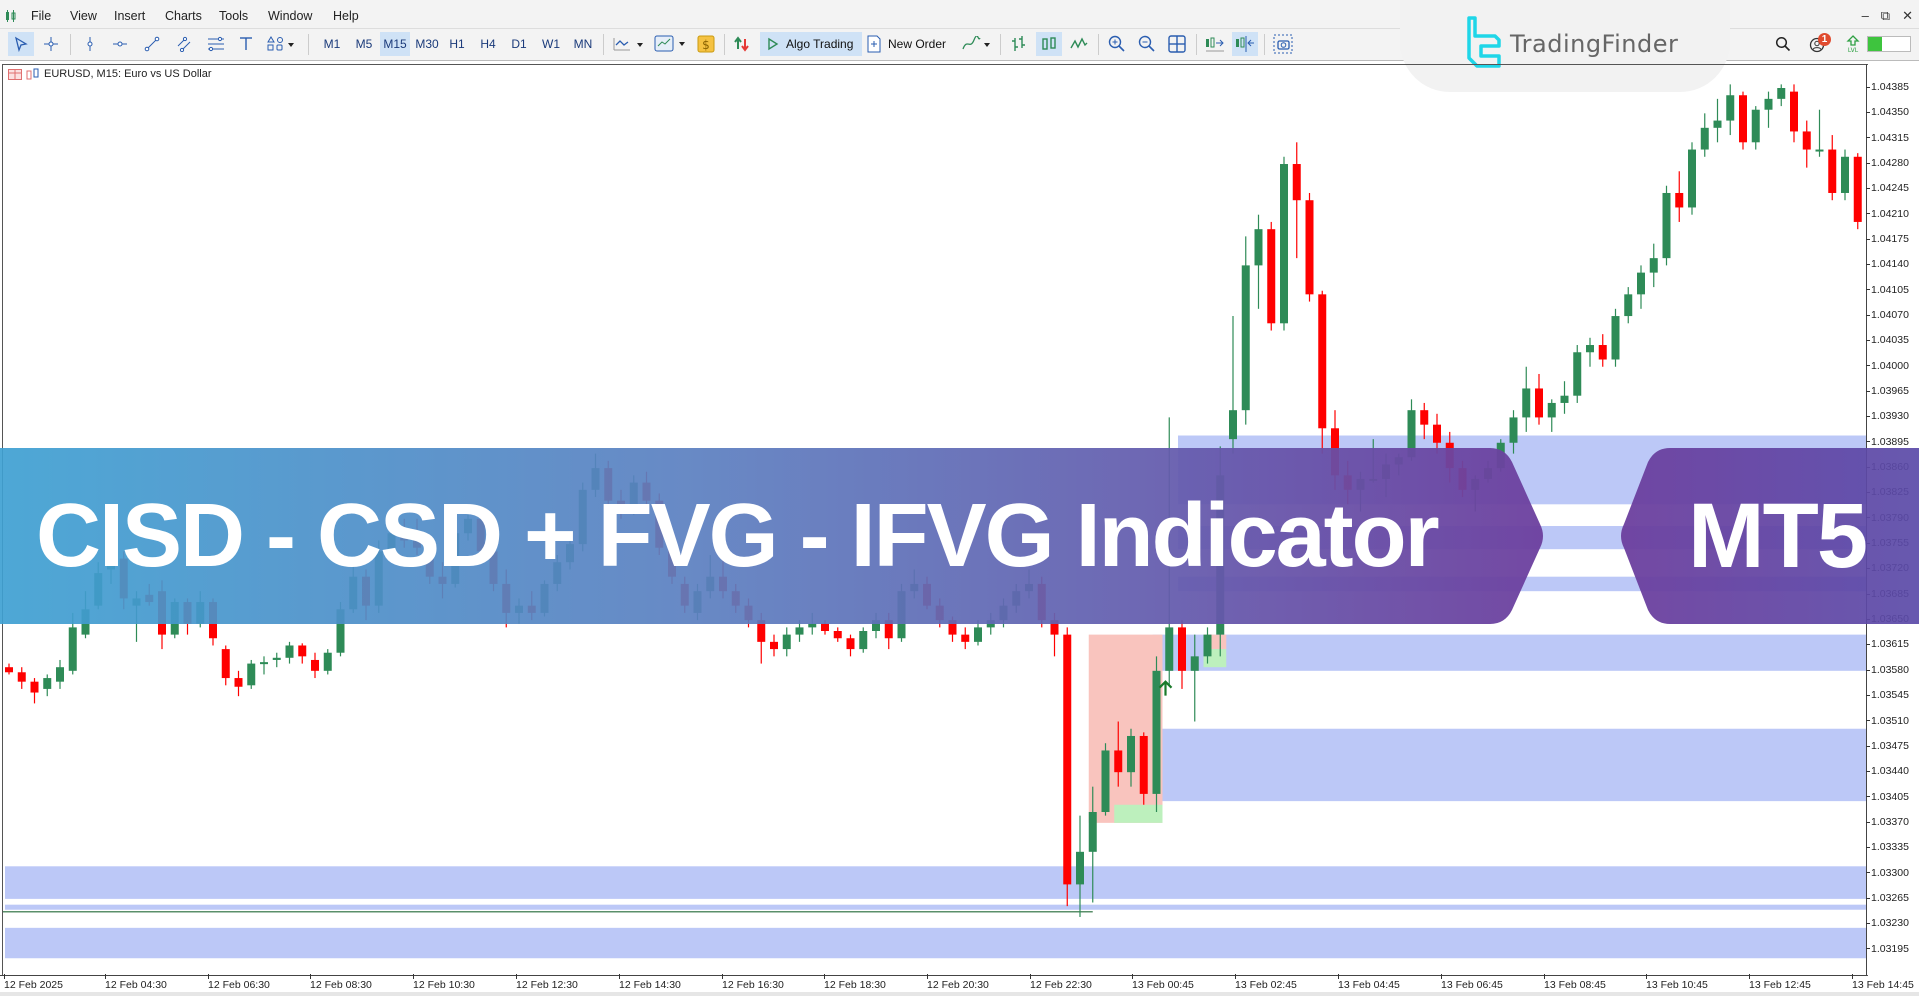 This screenshot has height=996, width=1919. Describe the element at coordinates (1887, 87) in the screenshot. I see `price-tick-label: 1.04385` at that location.